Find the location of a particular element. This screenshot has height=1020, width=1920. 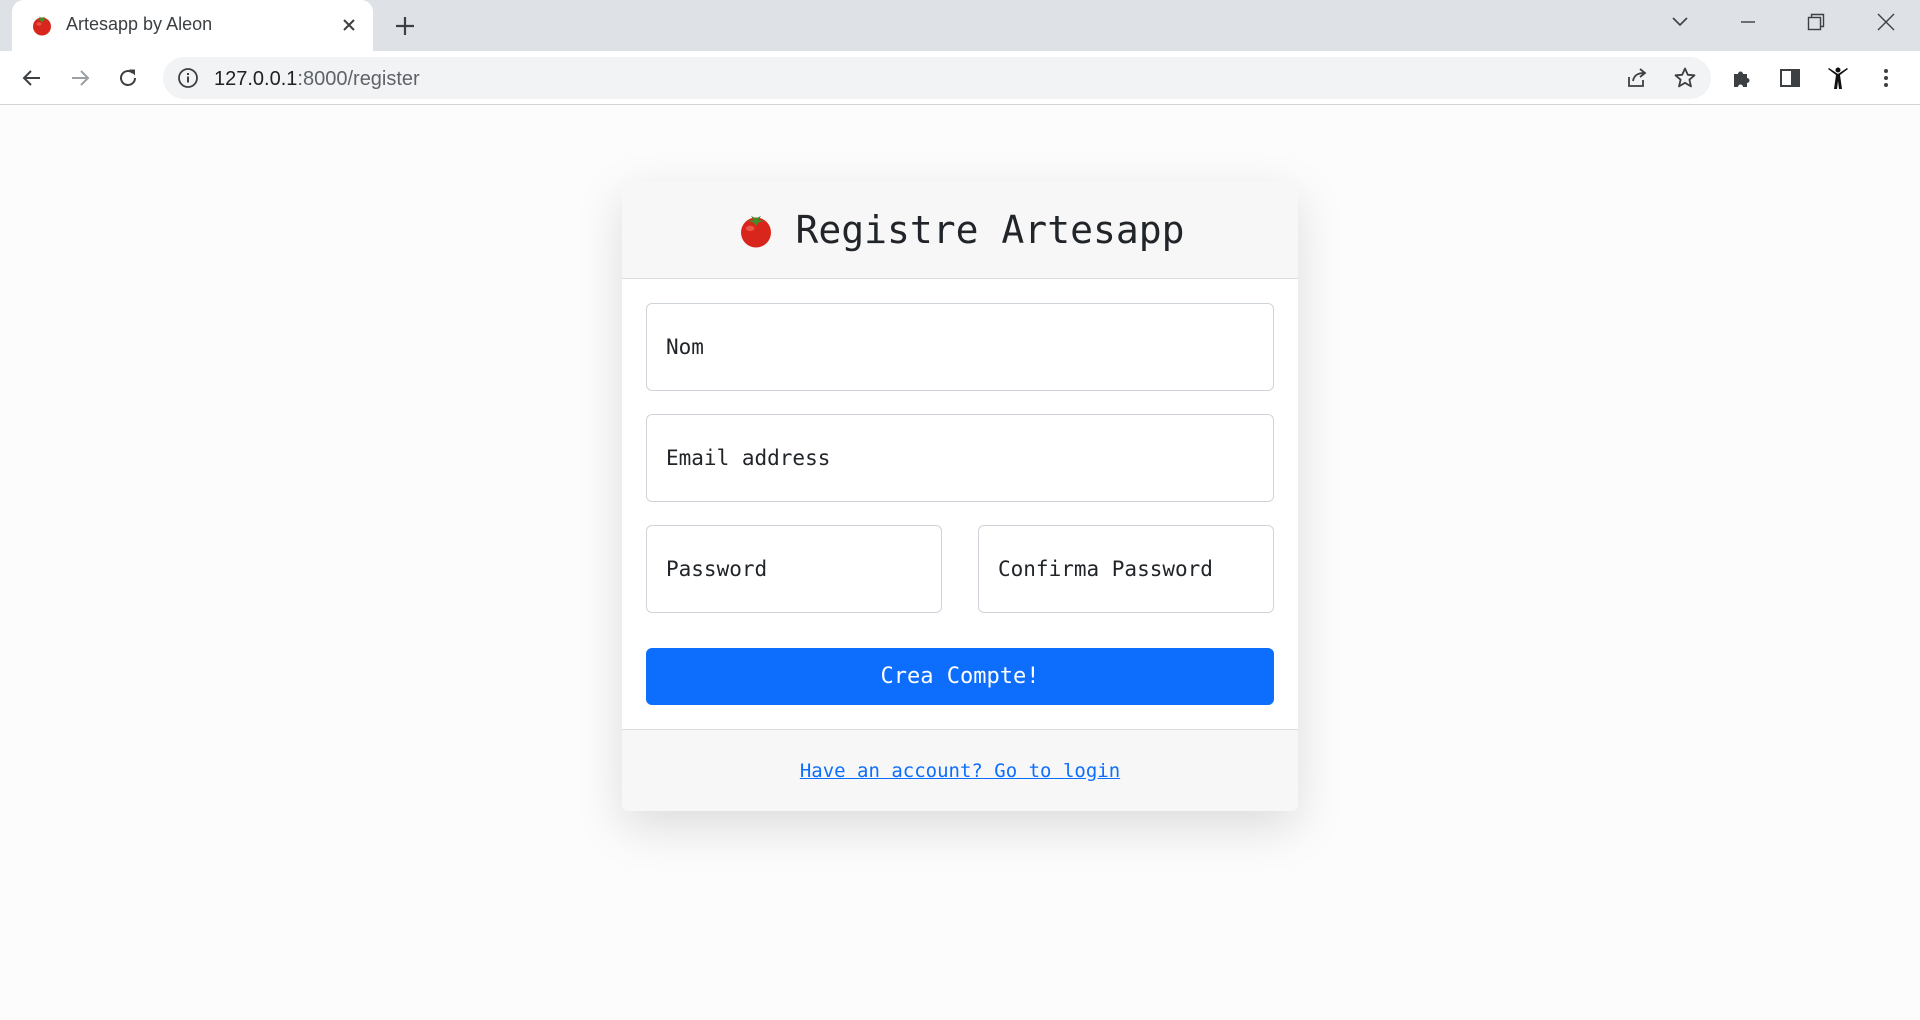

reload-icon is located at coordinates (128, 78).